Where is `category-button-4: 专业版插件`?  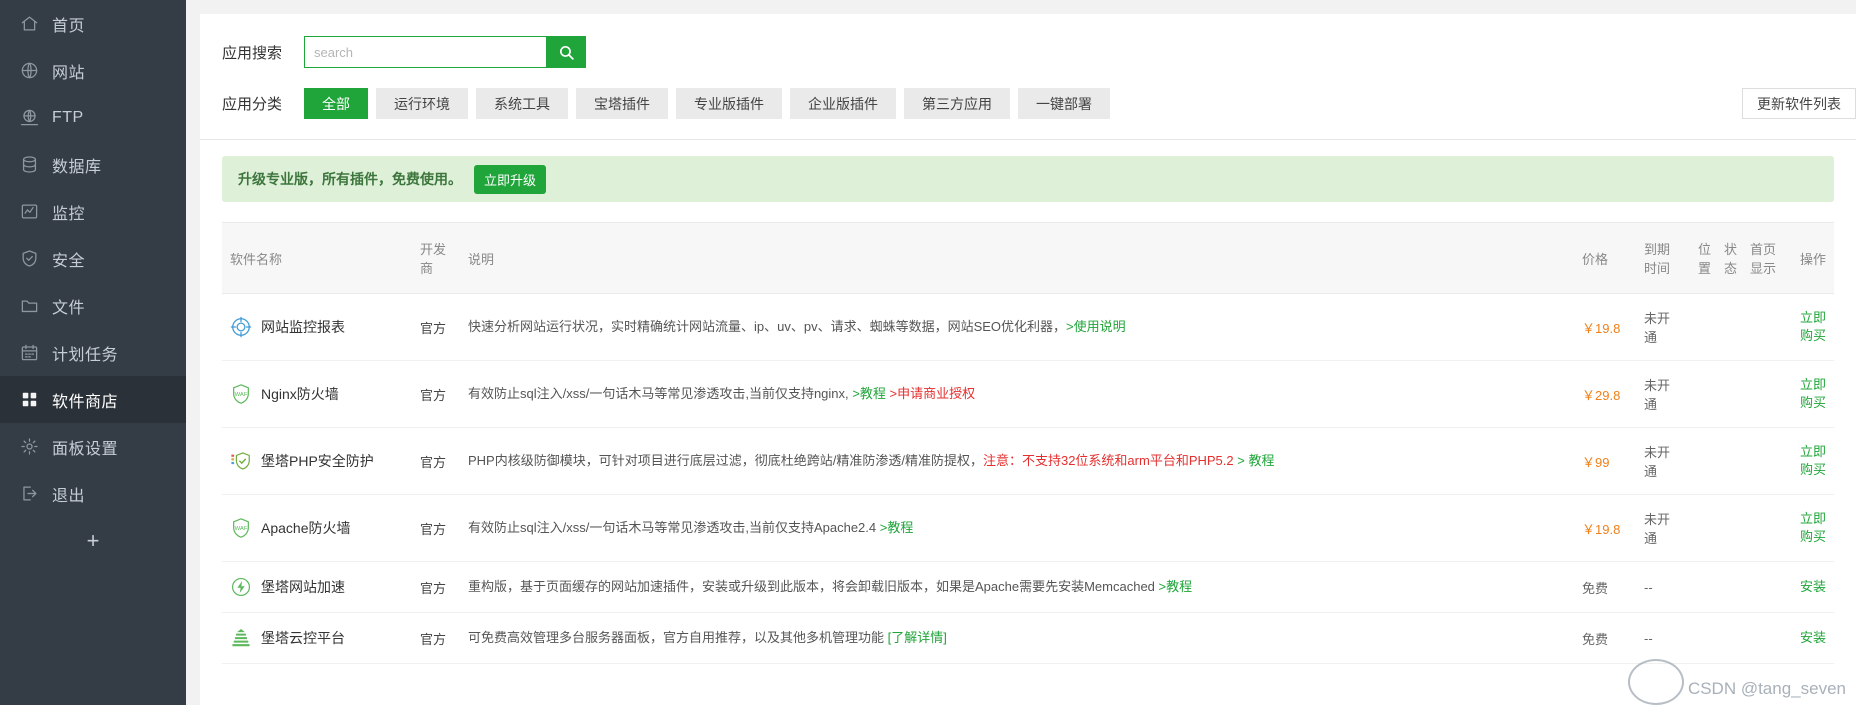
category-button-4: 专业版插件 is located at coordinates (729, 103).